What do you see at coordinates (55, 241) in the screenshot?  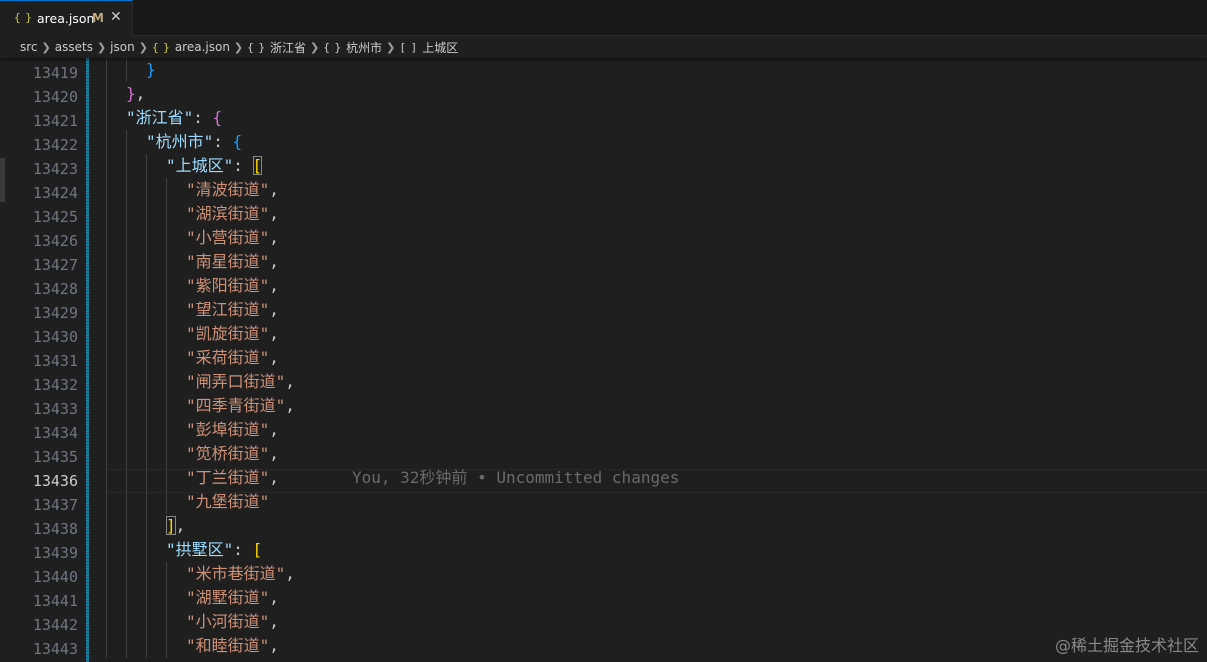 I see `line-number: 13426` at bounding box center [55, 241].